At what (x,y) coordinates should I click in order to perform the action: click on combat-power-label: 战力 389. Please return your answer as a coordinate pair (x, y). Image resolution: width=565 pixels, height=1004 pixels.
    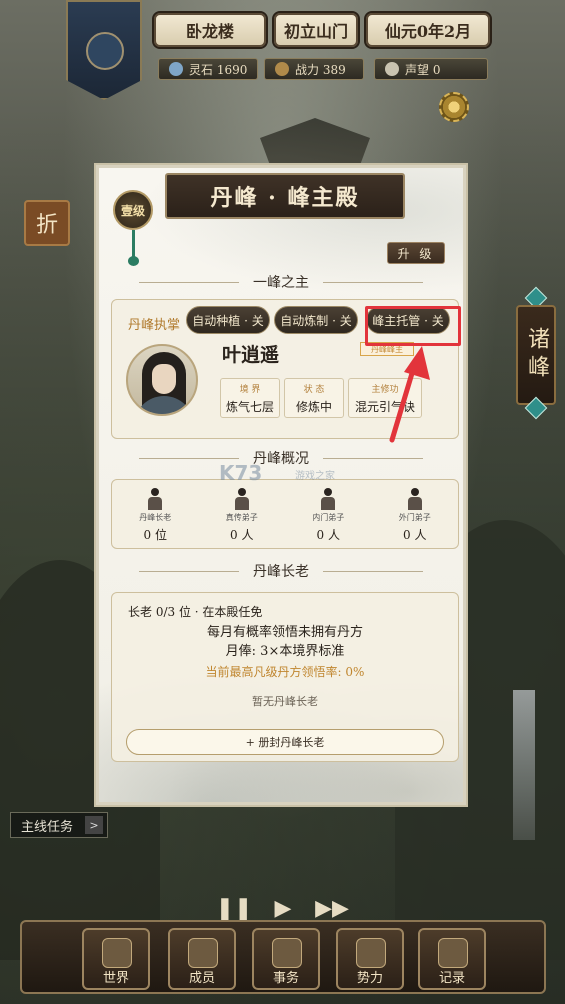
    Looking at the image, I should click on (320, 69).